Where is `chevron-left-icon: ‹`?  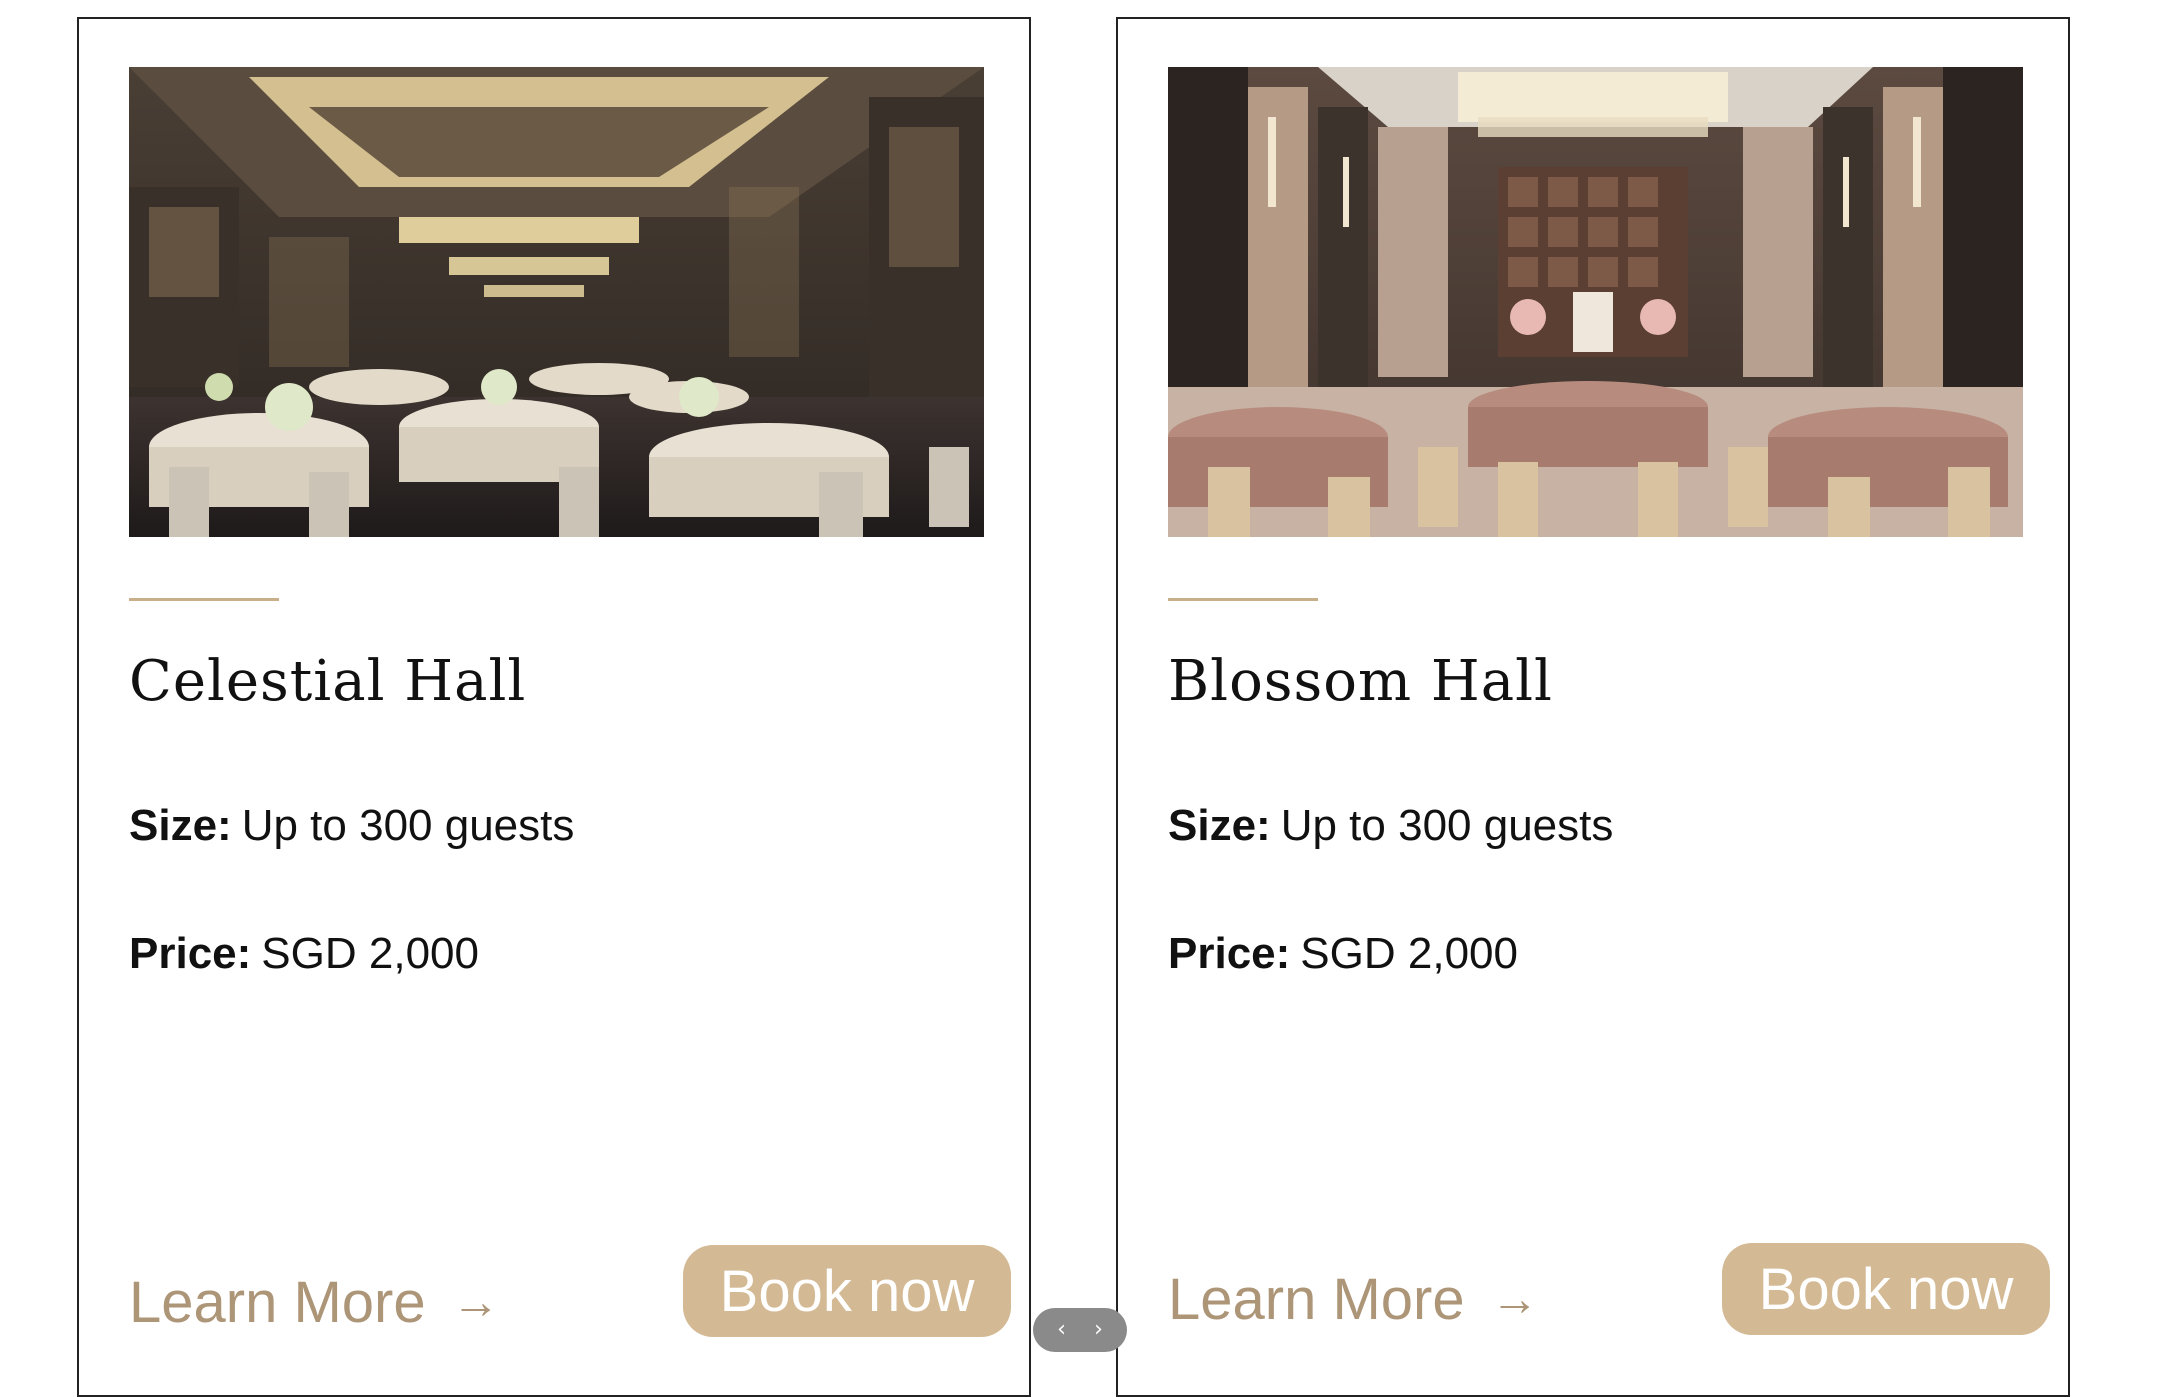
chevron-left-icon: ‹ is located at coordinates (1062, 1330).